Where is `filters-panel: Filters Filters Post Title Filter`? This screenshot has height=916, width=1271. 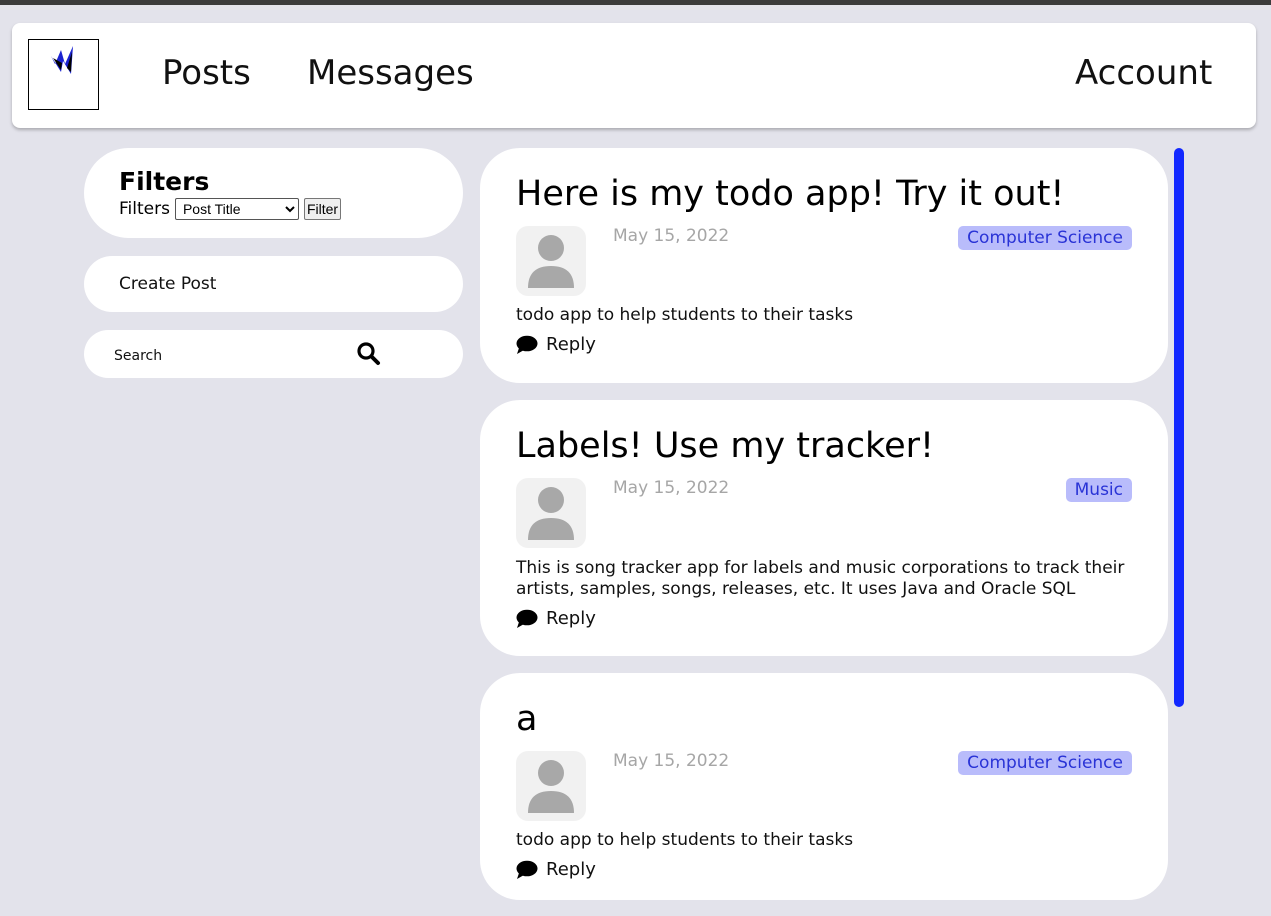 filters-panel: Filters Filters Post Title Filter is located at coordinates (273, 193).